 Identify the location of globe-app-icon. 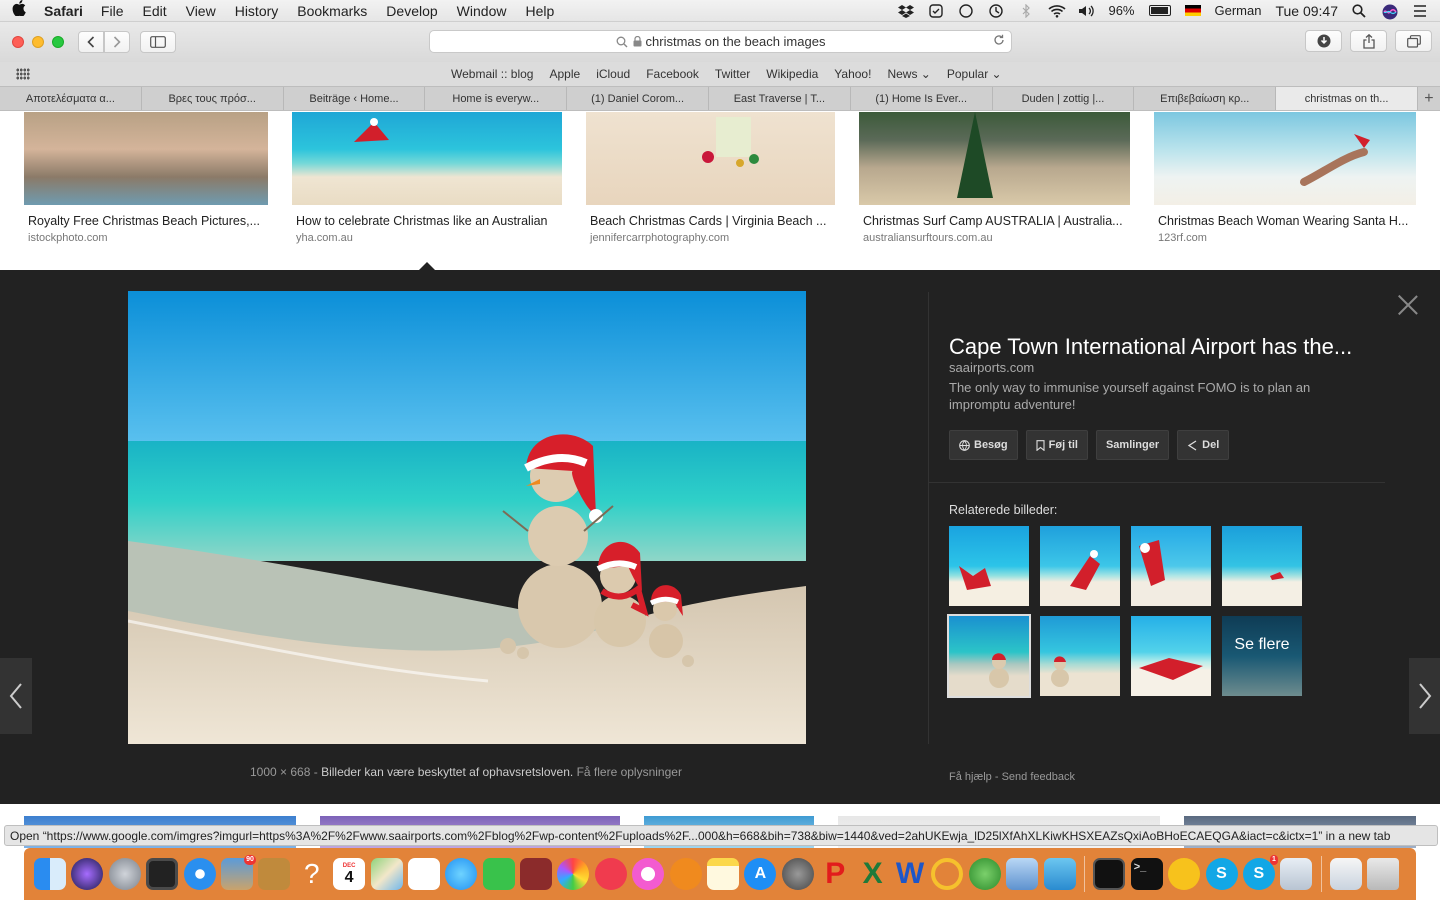
(984, 874).